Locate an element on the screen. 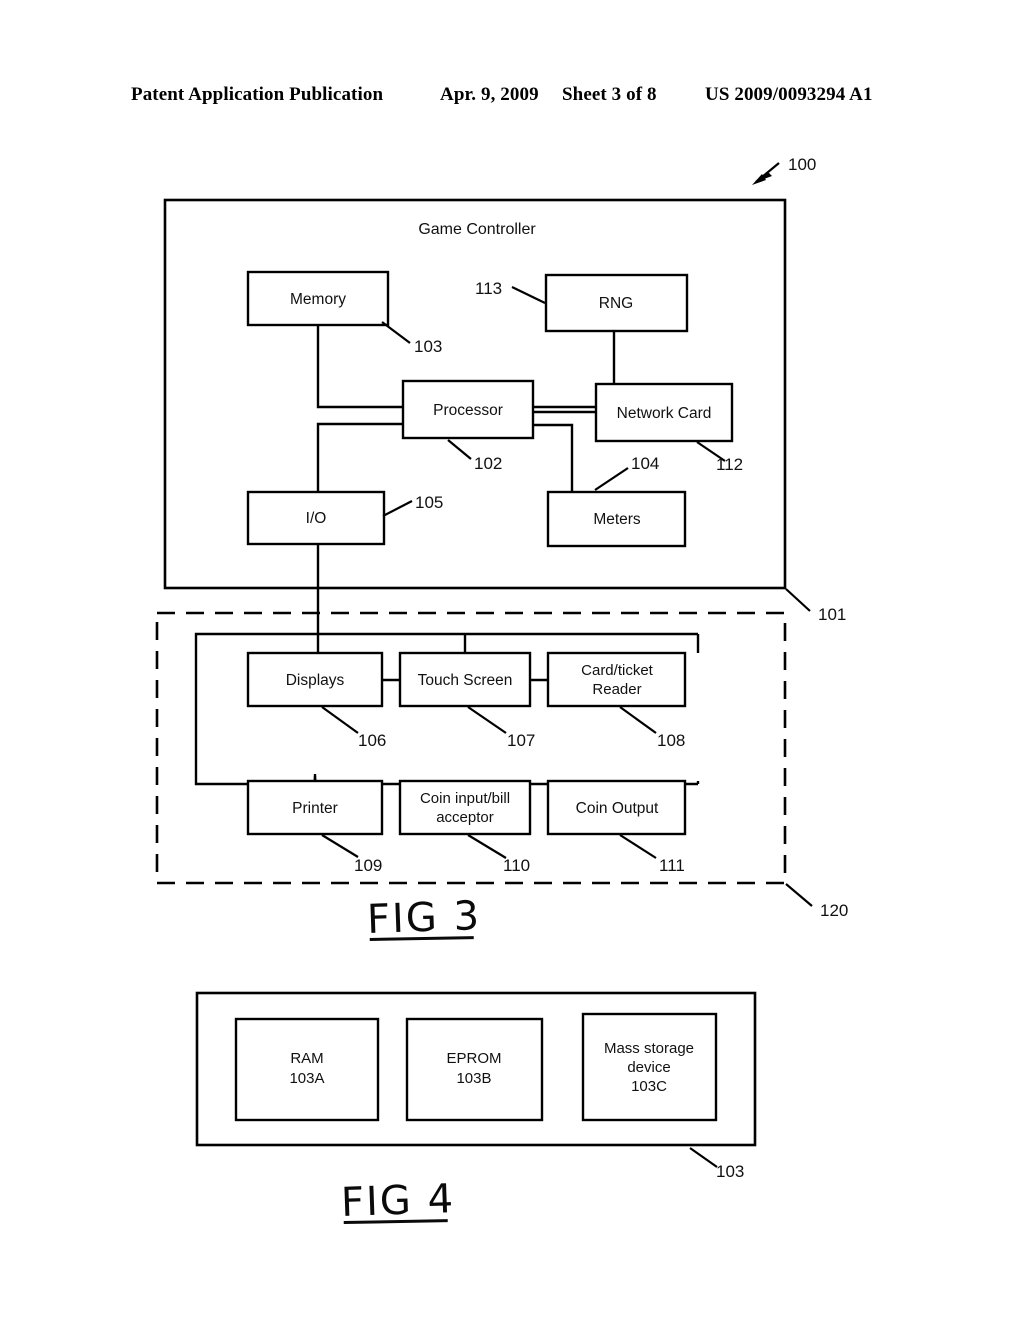  block-card-ticket-reader is located at coordinates (616, 679).